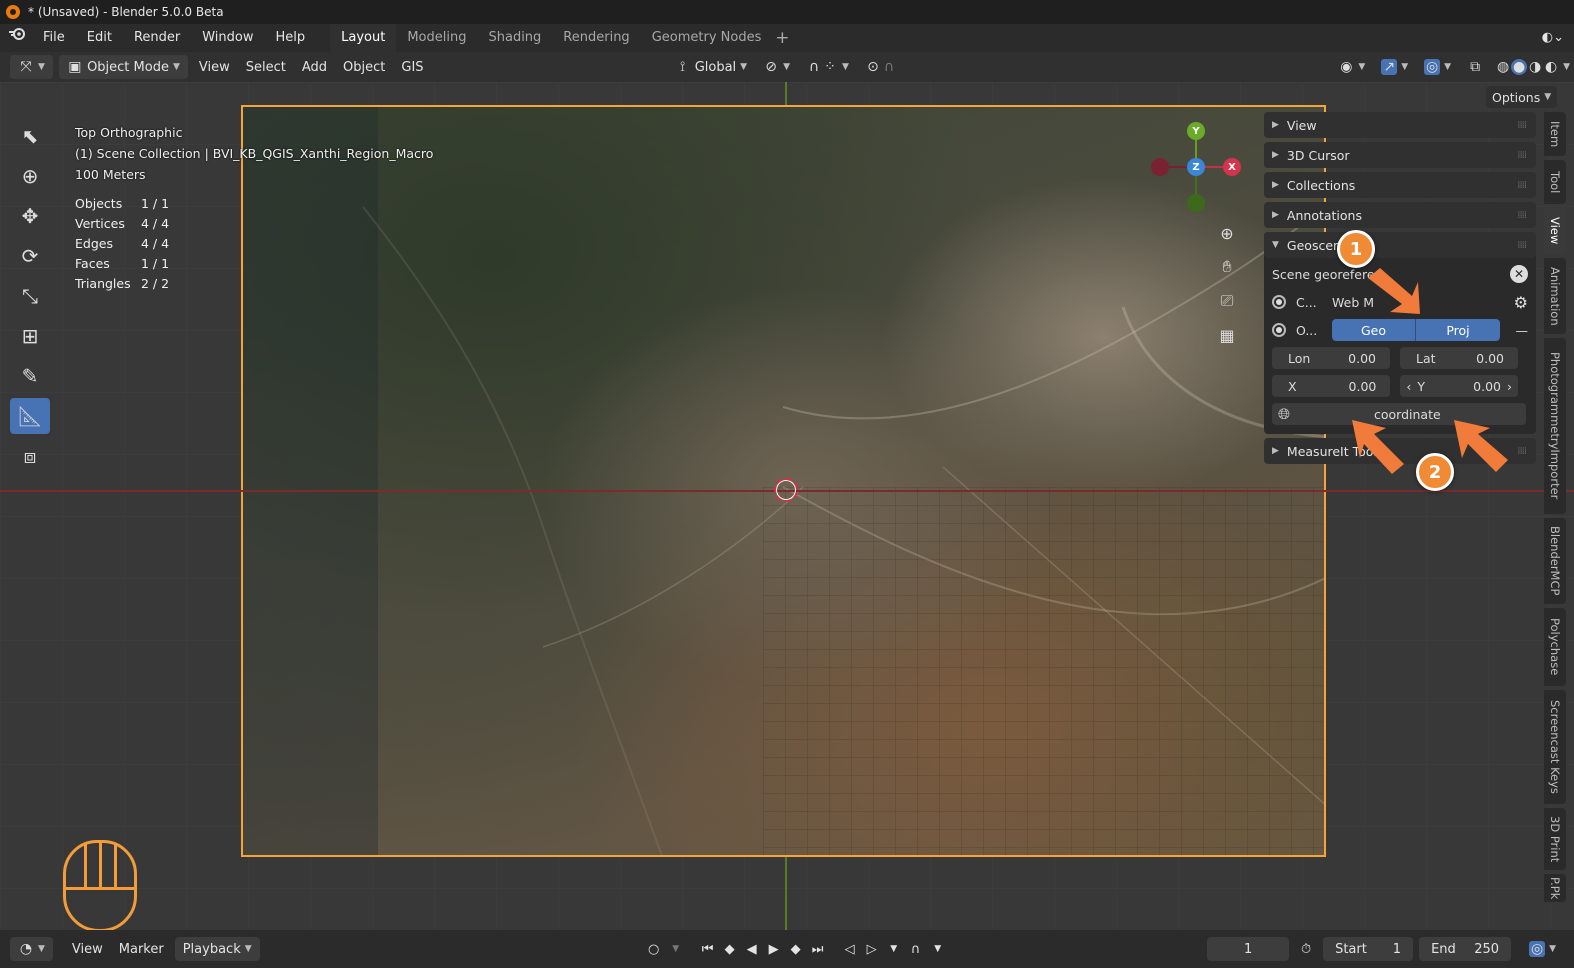 This screenshot has width=1574, height=968. I want to click on prev-keyframe-icon: ◆, so click(730, 949).